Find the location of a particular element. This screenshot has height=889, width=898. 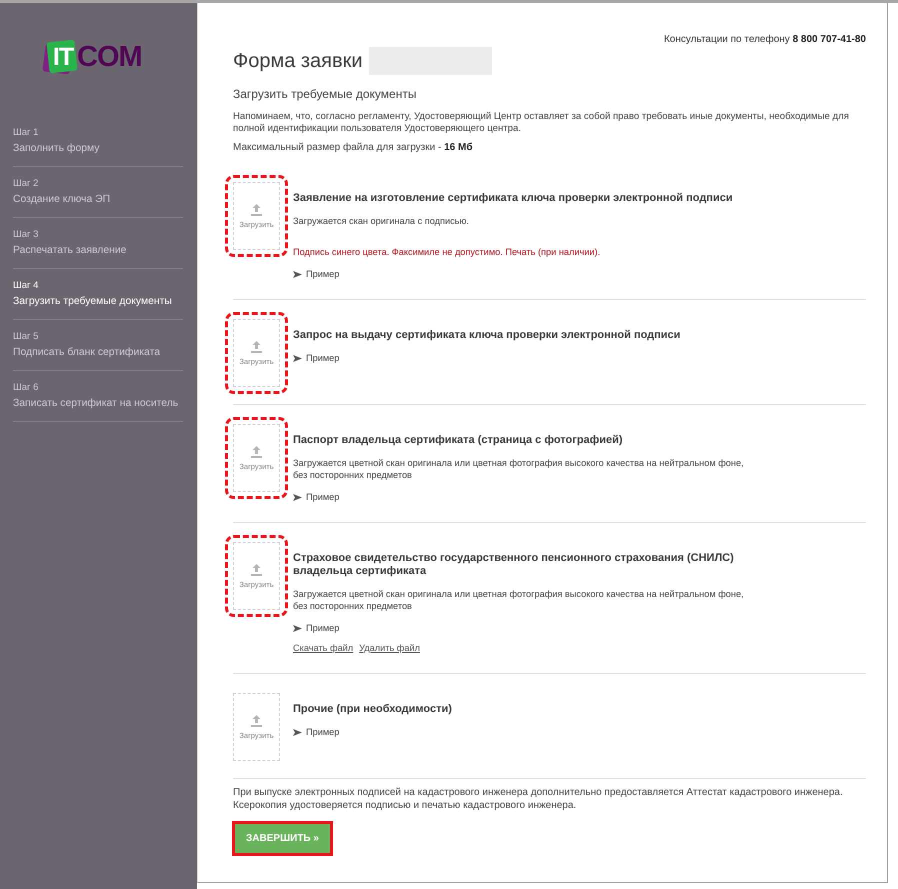

warning-note: Подпись синего цвета. Факсимиле не допустимо. Печать (при наличии). is located at coordinates (446, 252).